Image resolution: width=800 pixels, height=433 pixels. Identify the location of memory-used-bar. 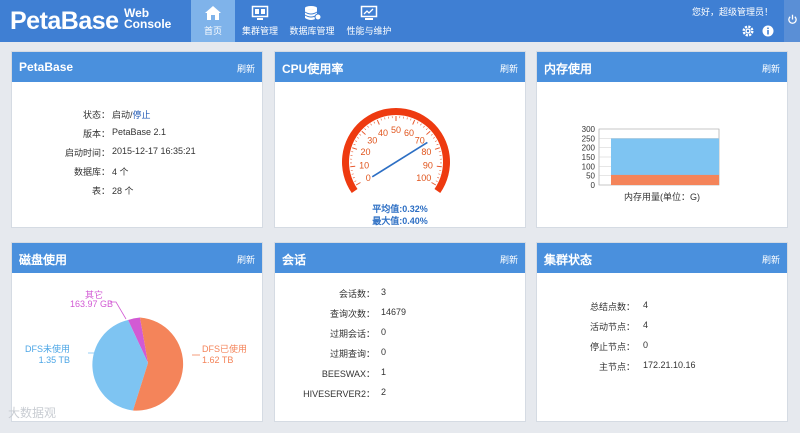
(665, 179).